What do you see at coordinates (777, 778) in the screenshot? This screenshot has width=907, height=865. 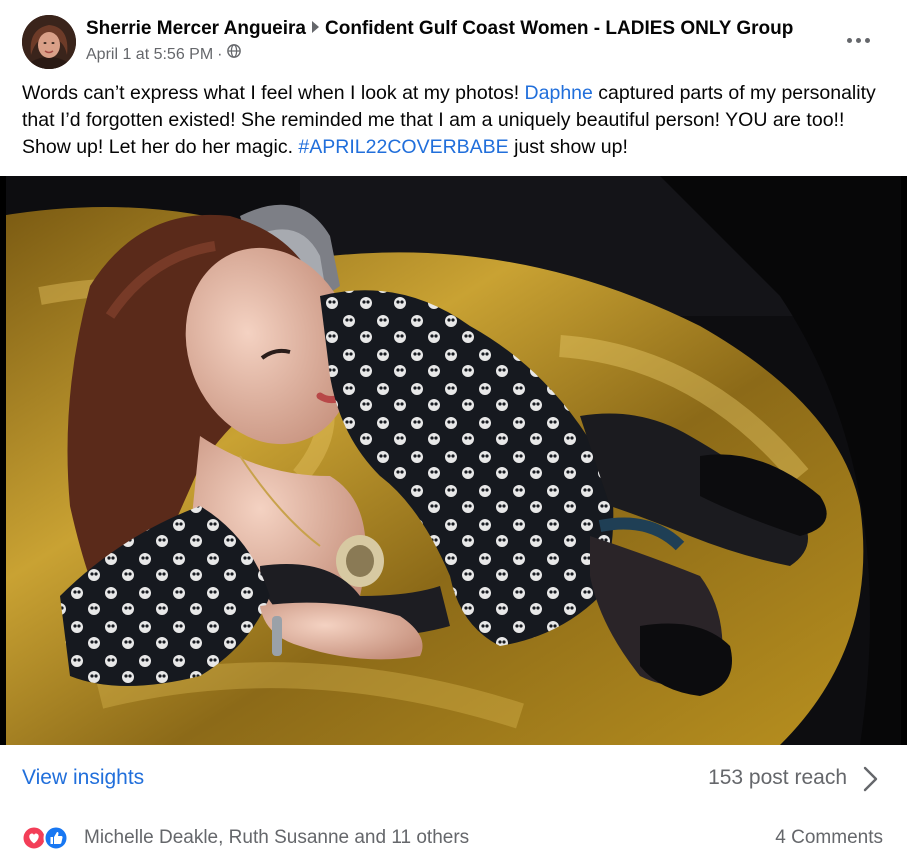 I see `post-reach: 153 post reach` at bounding box center [777, 778].